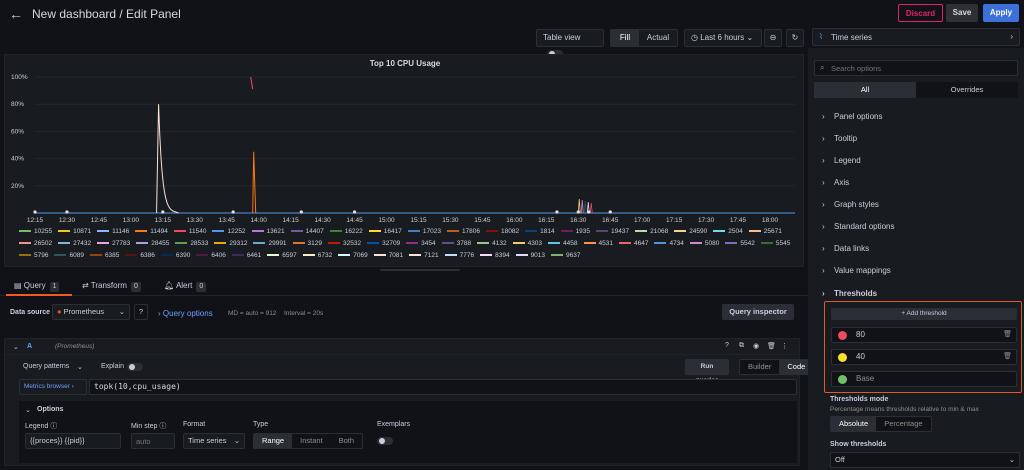 The height and width of the screenshot is (470, 1024). I want to click on builder-option: Builder, so click(759, 367).